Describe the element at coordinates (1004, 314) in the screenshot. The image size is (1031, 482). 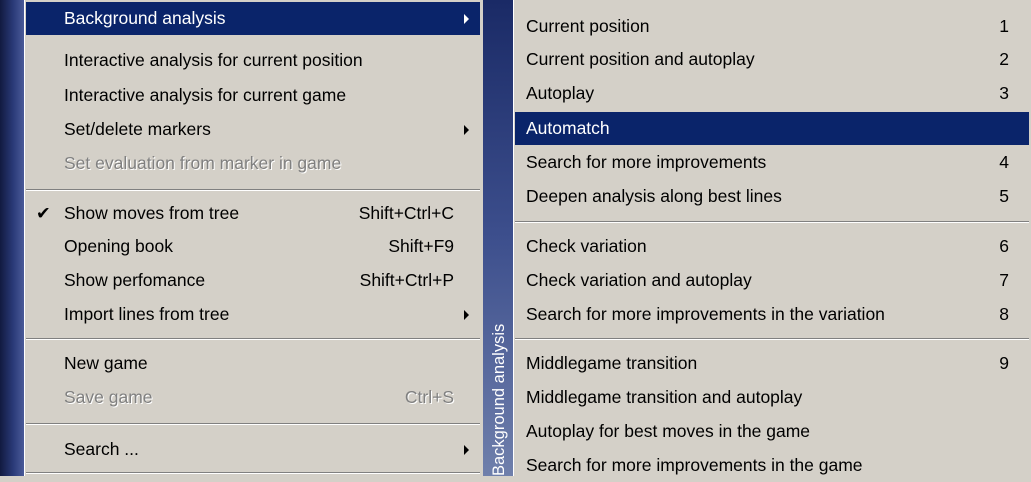
I see `menu-item-shortcut: 8` at that location.